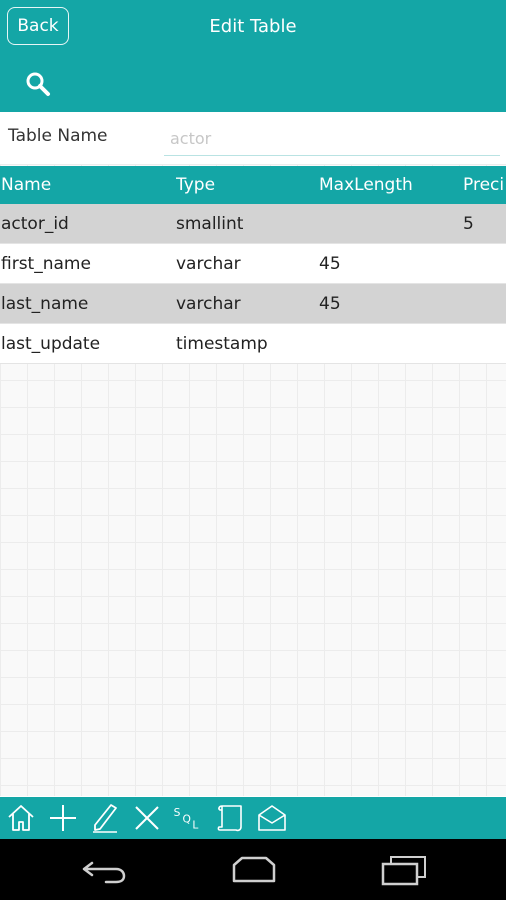 The height and width of the screenshot is (900, 506). Describe the element at coordinates (147, 818) in the screenshot. I see `delete-icon` at that location.